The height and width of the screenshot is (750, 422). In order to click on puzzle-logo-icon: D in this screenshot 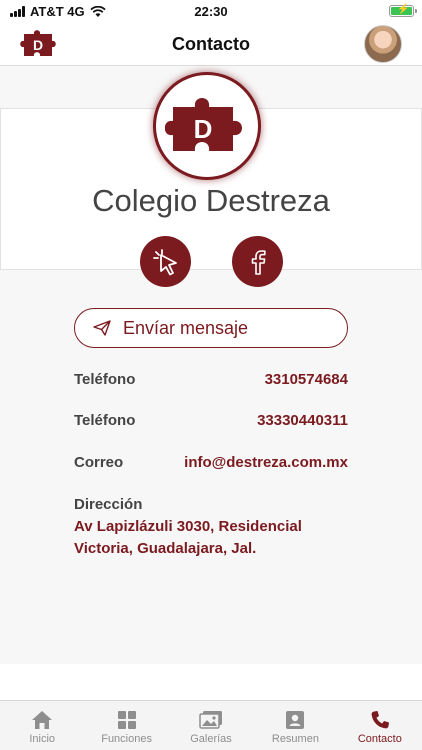, I will do `click(203, 124)`.